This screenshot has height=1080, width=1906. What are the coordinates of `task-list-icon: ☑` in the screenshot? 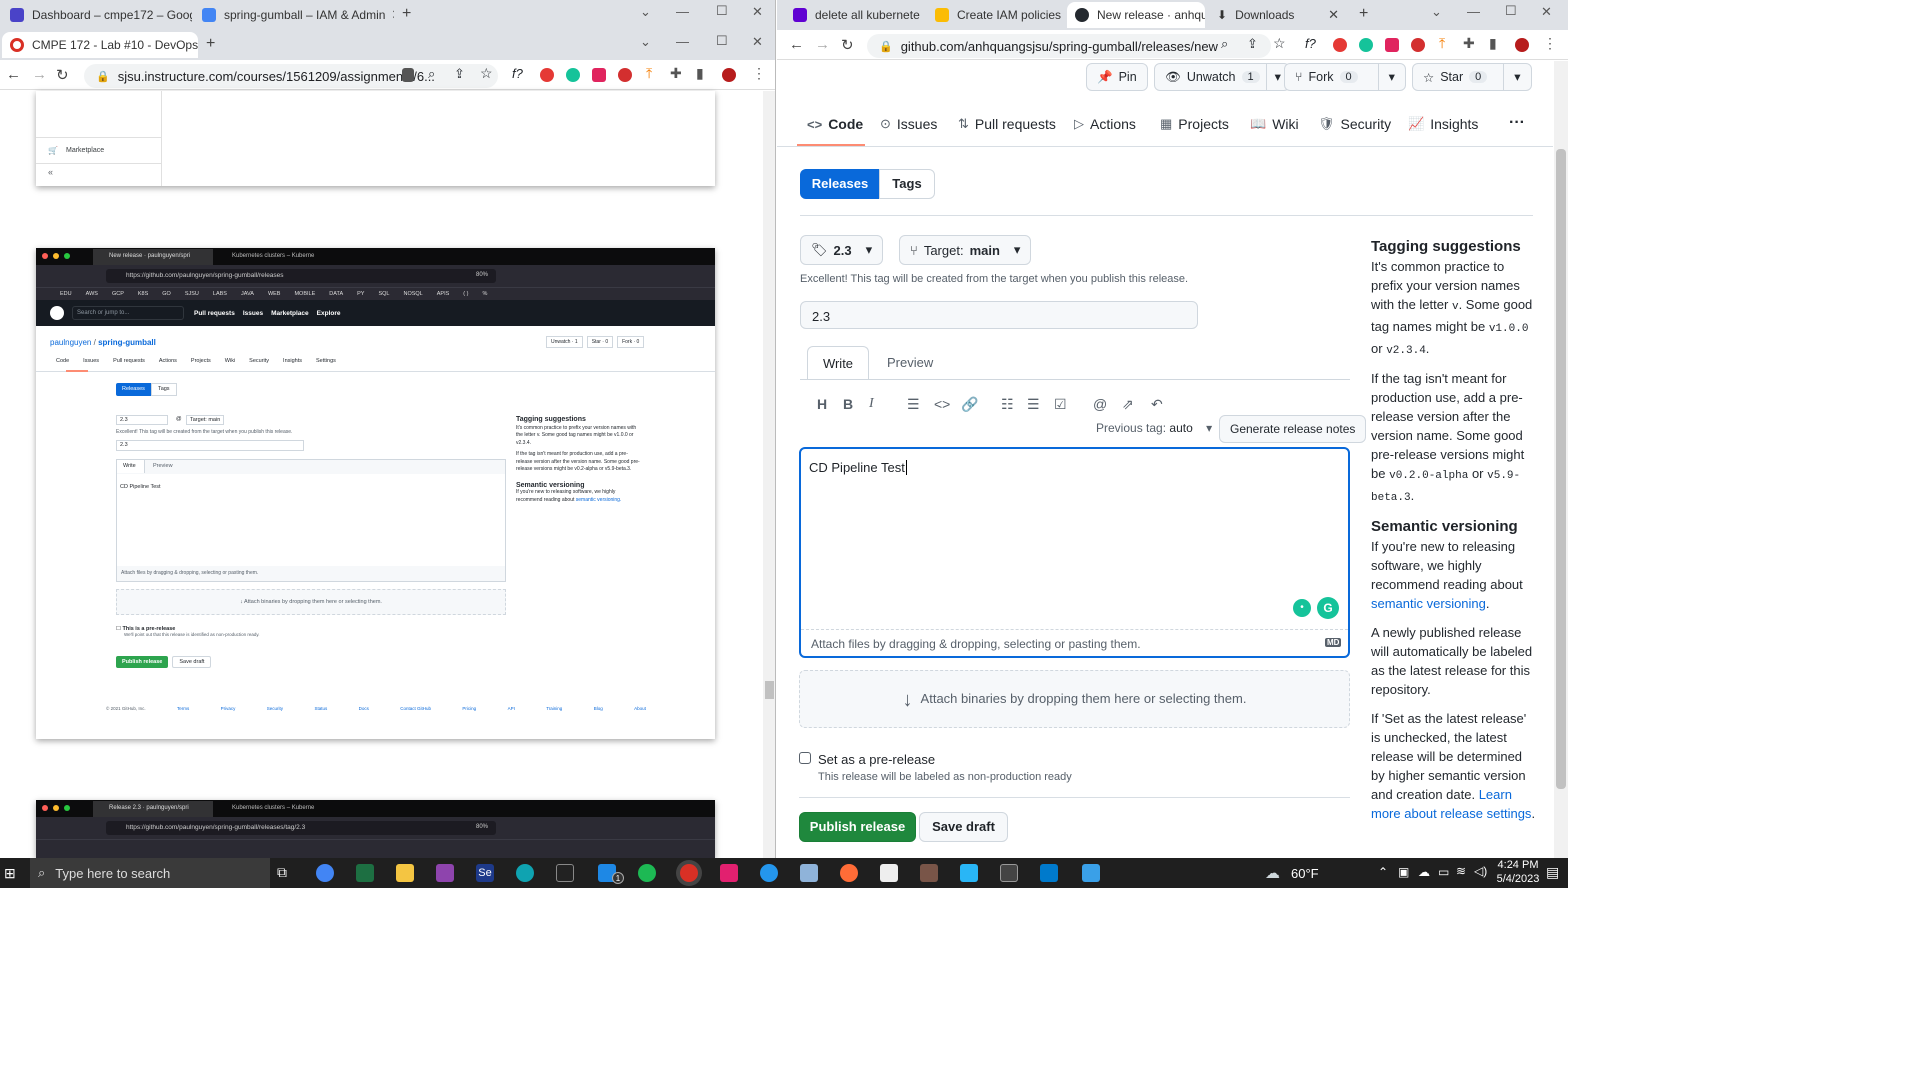 It's located at (1060, 404).